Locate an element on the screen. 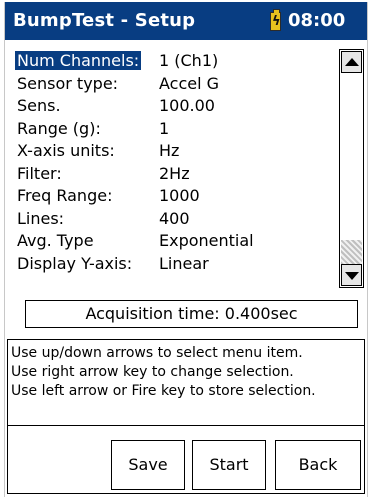  setting-value: Exponential is located at coordinates (206, 240).